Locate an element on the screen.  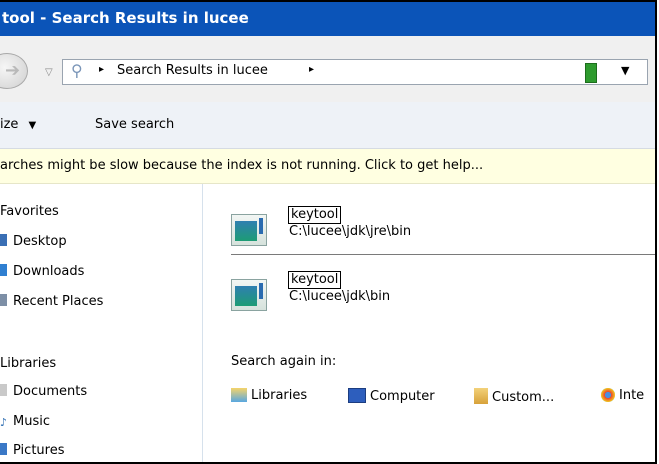
downloads-icon is located at coordinates (3, 270).